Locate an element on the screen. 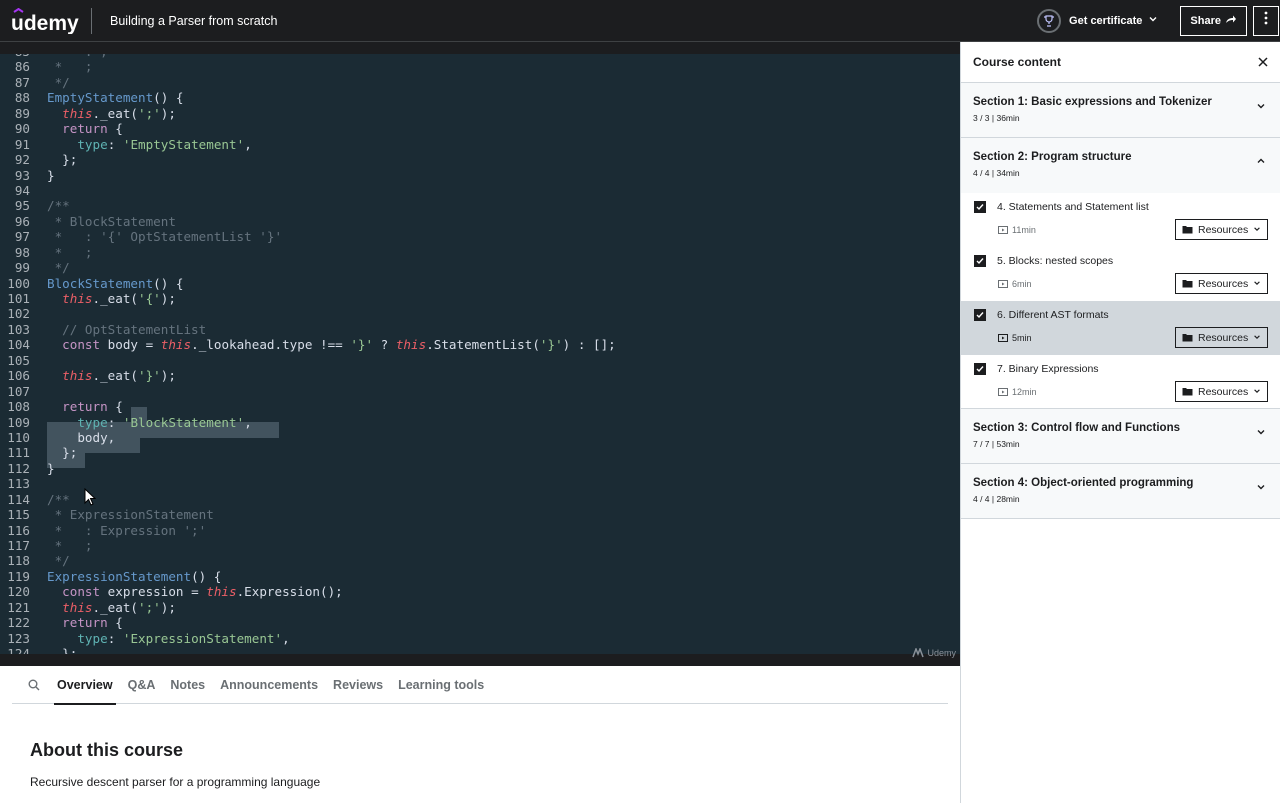  tab-overview: Overview is located at coordinates (85, 685).